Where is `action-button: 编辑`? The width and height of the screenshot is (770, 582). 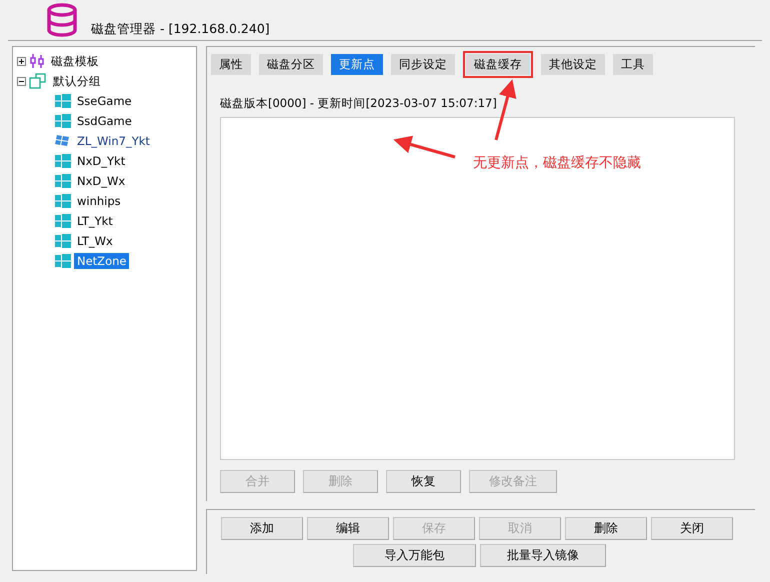
action-button: 编辑 is located at coordinates (348, 528).